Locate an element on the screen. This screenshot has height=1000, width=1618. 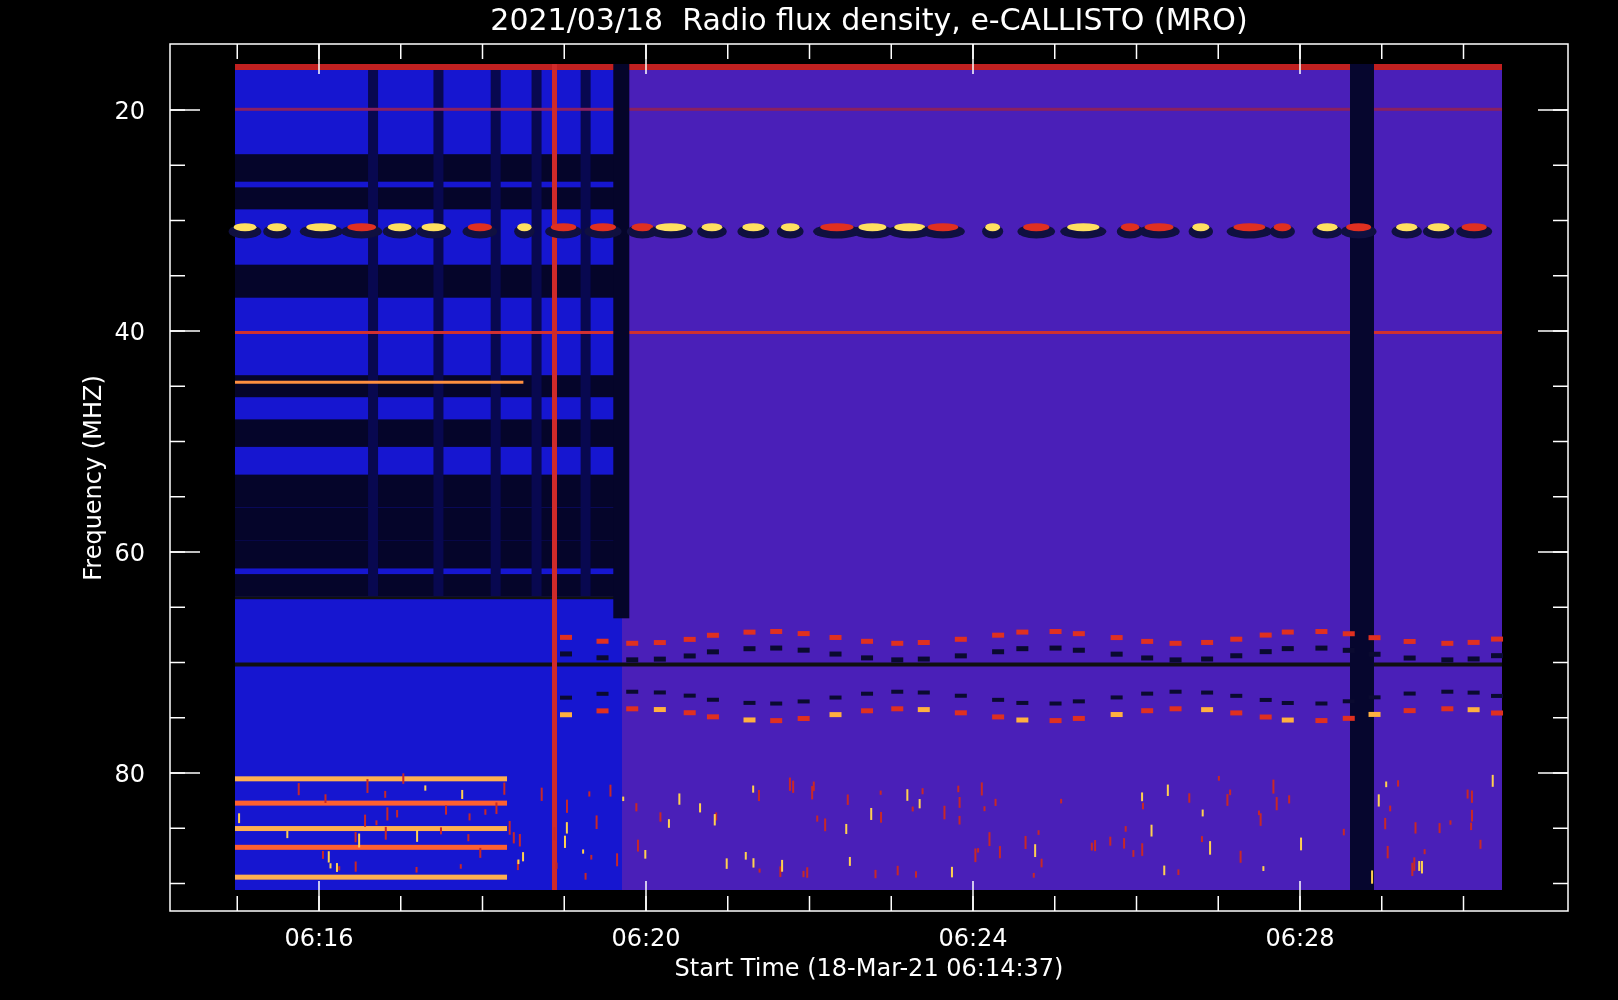
tick-label: 20 is located at coordinates (129, 111).